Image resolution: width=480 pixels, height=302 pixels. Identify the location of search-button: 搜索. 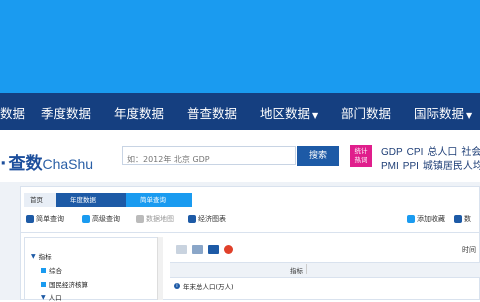
(318, 156).